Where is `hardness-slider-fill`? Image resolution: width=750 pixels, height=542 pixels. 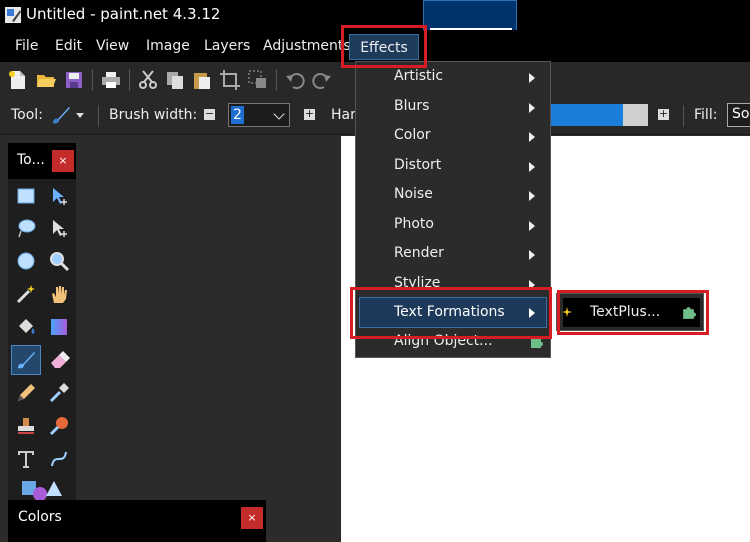
hardness-slider-fill is located at coordinates (585, 115).